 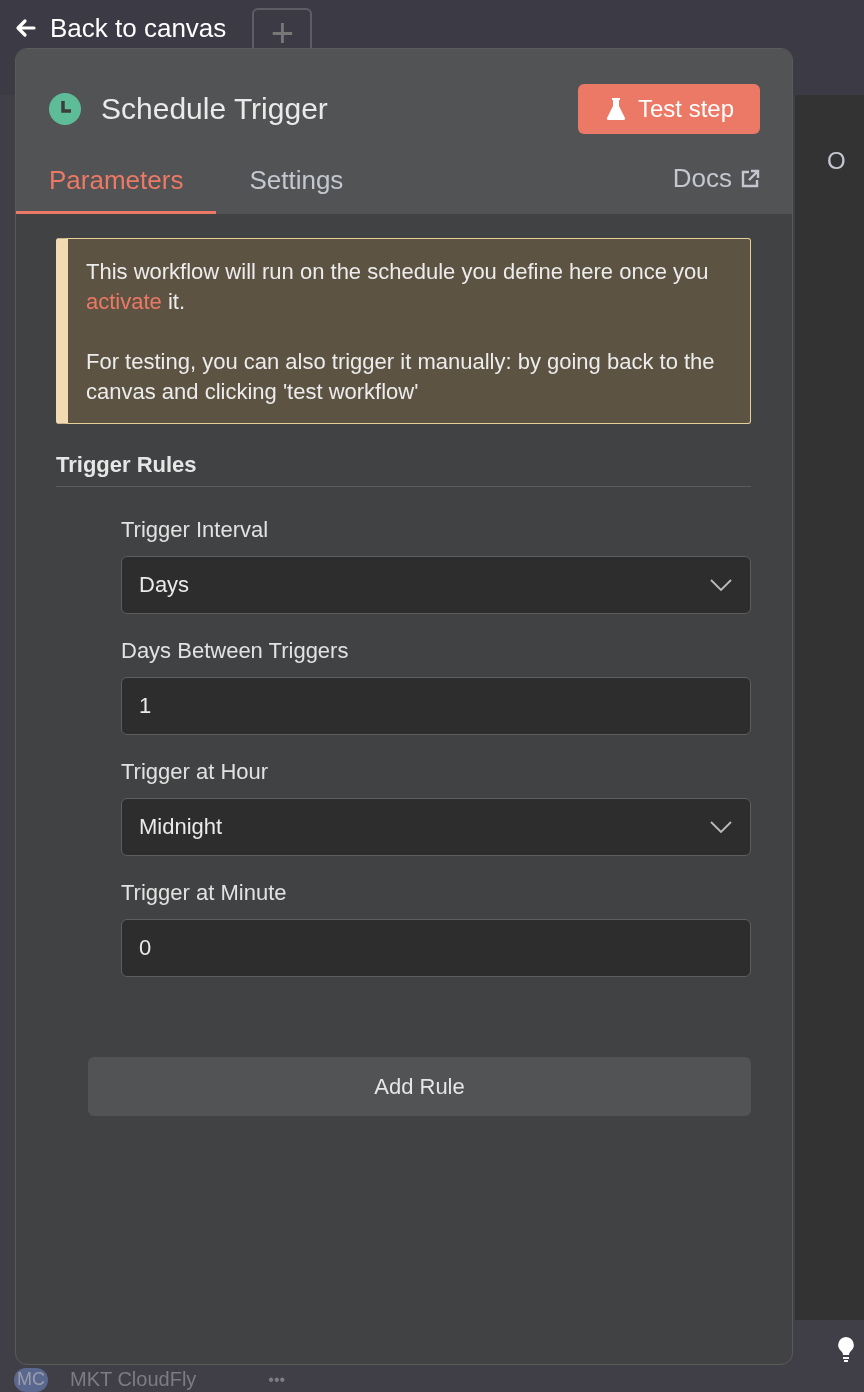 What do you see at coordinates (26, 28) in the screenshot?
I see `back-arrow-icon` at bounding box center [26, 28].